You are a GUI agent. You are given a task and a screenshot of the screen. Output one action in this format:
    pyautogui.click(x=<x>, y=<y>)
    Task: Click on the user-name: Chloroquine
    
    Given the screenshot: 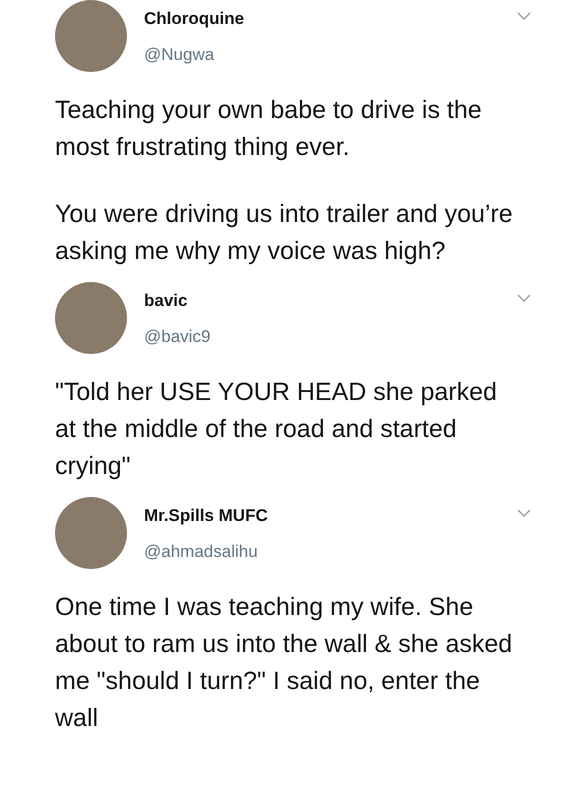 What is the action you would take?
    pyautogui.click(x=195, y=19)
    